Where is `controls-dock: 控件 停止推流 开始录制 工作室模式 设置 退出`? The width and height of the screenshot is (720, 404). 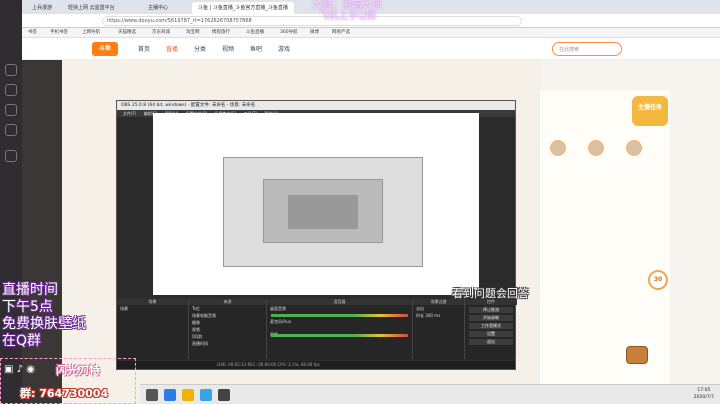
controls-dock: 控件 停止推流 开始录制 工作室模式 设置 退出 is located at coordinates (491, 329).